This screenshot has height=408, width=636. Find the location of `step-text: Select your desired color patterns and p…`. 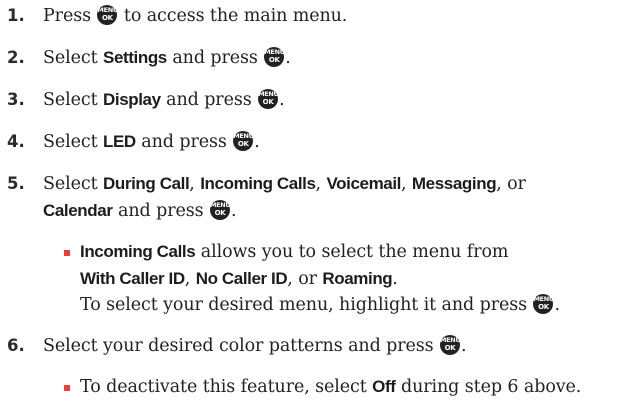

step-text: Select your desired color patterns and p… is located at coordinates (255, 345).